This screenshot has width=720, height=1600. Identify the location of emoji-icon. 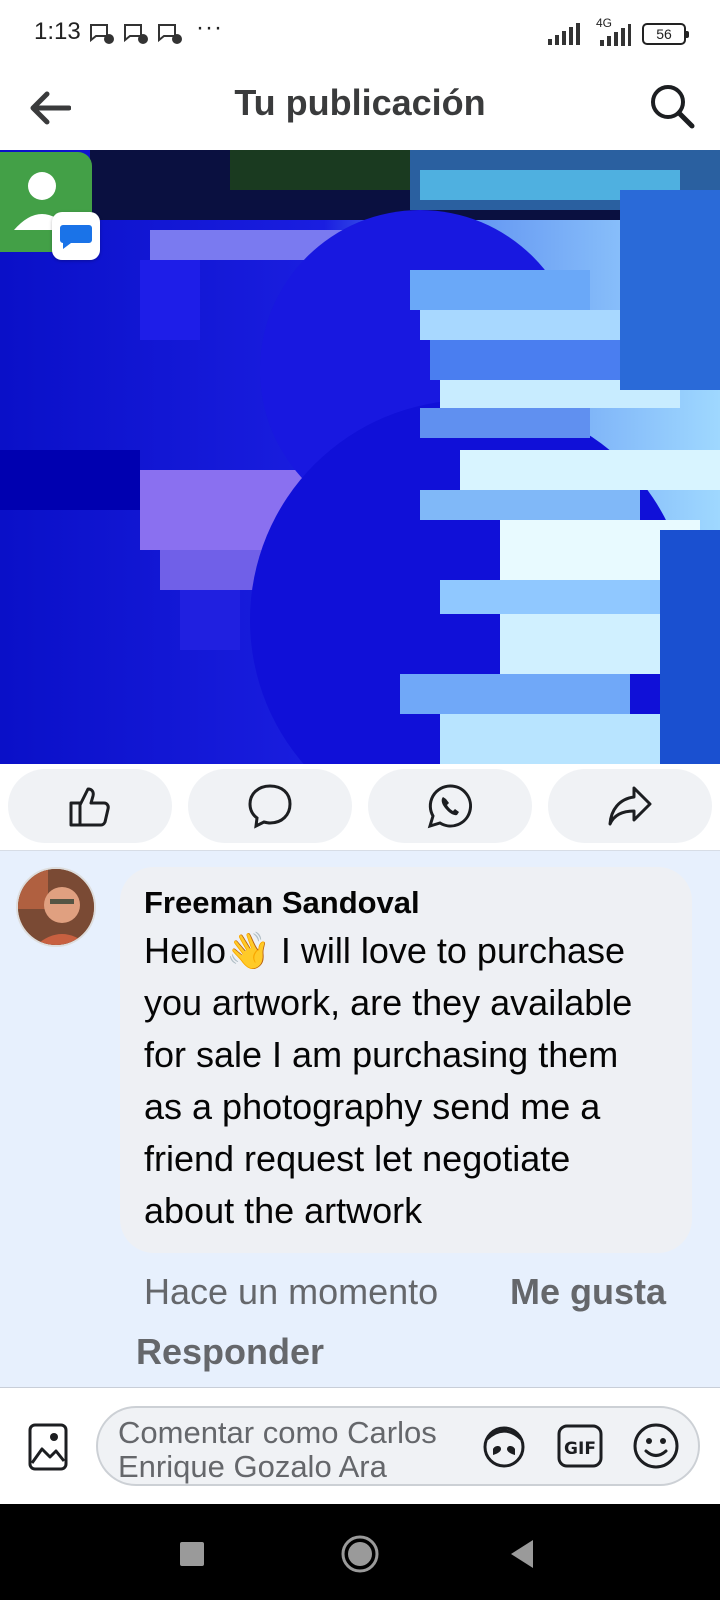
(656, 1446).